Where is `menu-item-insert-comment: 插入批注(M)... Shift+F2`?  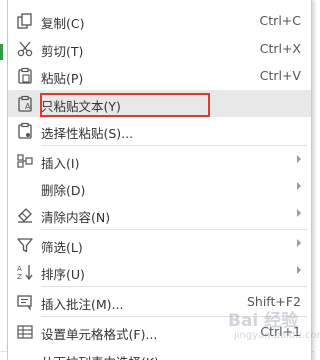
menu-item-insert-comment: 插入批注(M)... Shift+F2 is located at coordinates (159, 301).